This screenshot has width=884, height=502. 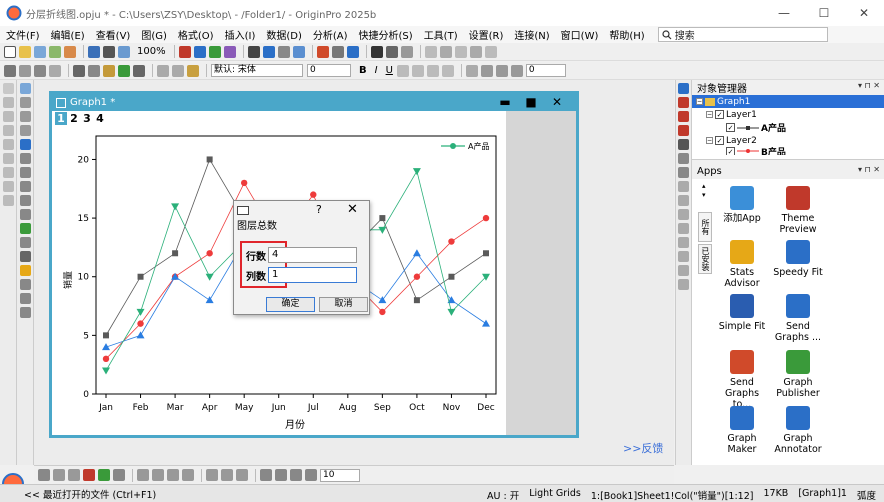 What do you see at coordinates (229, 51) in the screenshot?
I see `layer-manage-icon` at bounding box center [229, 51].